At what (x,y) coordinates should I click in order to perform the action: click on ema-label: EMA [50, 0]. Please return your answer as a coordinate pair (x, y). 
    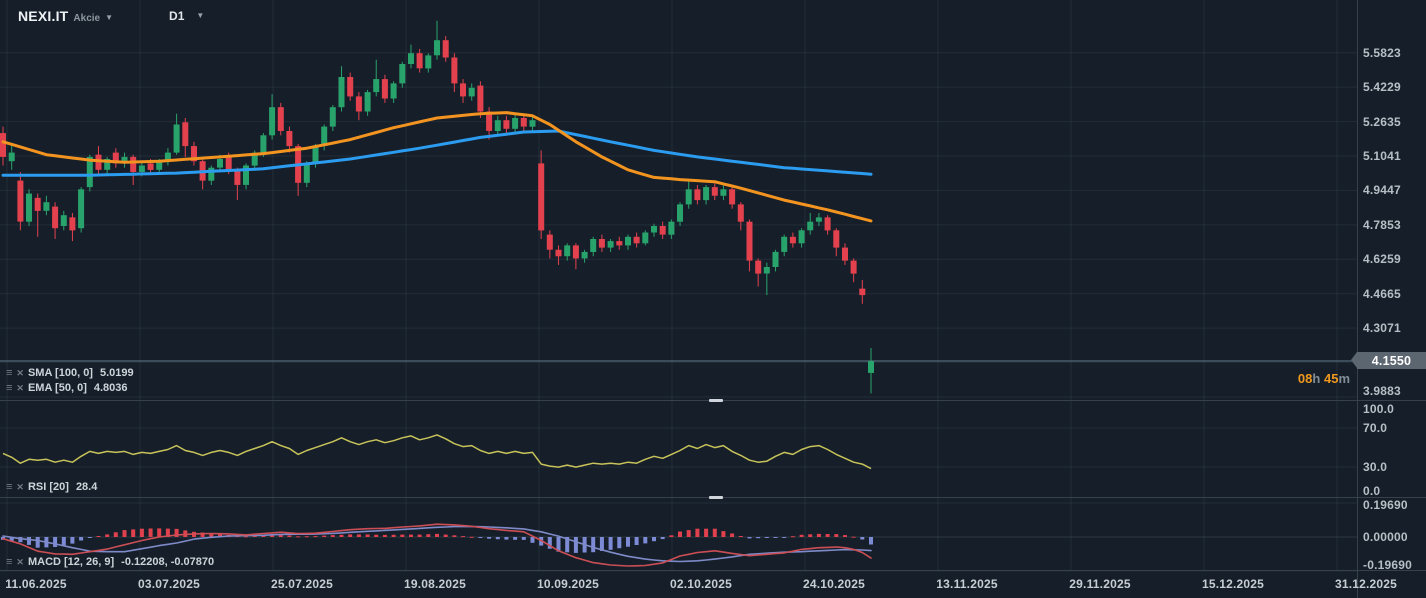
    Looking at the image, I should click on (57, 388).